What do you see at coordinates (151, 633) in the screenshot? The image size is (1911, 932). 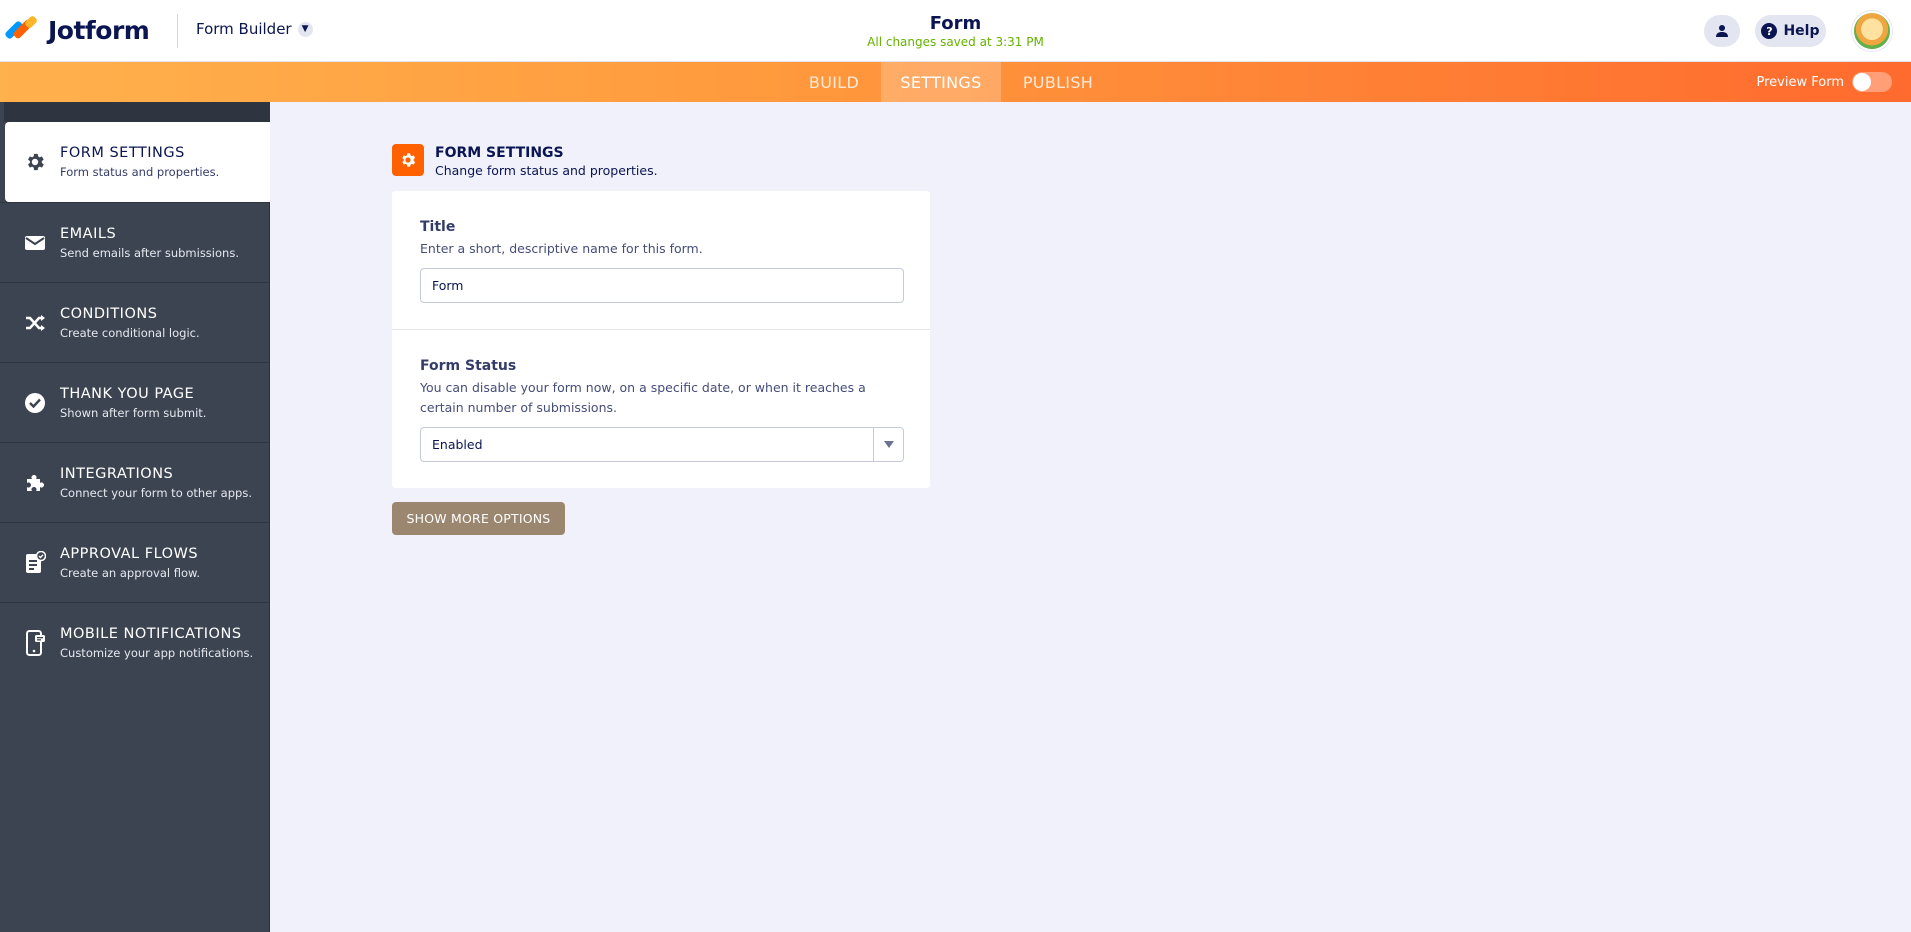 I see `sidebar-item-title: MOBILE NOTIFICATIONS` at bounding box center [151, 633].